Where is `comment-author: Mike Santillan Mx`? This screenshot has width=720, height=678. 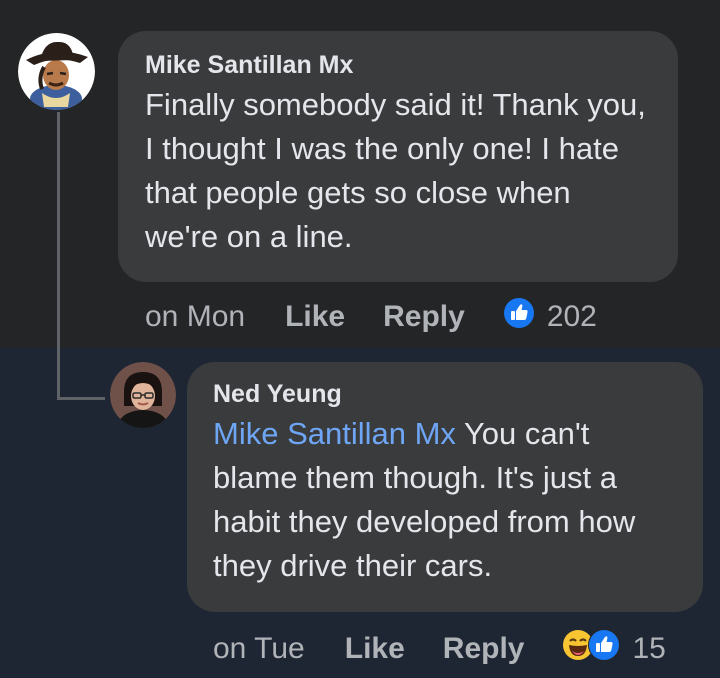 comment-author: Mike Santillan Mx is located at coordinates (398, 65).